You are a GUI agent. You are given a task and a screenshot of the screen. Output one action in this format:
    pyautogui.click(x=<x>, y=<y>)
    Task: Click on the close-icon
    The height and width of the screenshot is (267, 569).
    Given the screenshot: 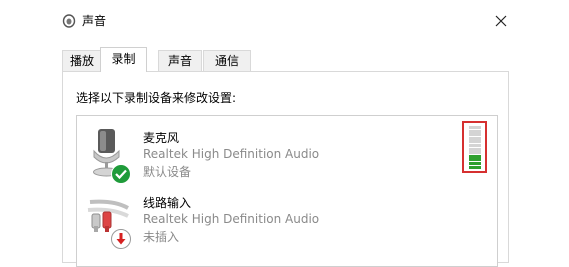 What is the action you would take?
    pyautogui.click(x=501, y=21)
    